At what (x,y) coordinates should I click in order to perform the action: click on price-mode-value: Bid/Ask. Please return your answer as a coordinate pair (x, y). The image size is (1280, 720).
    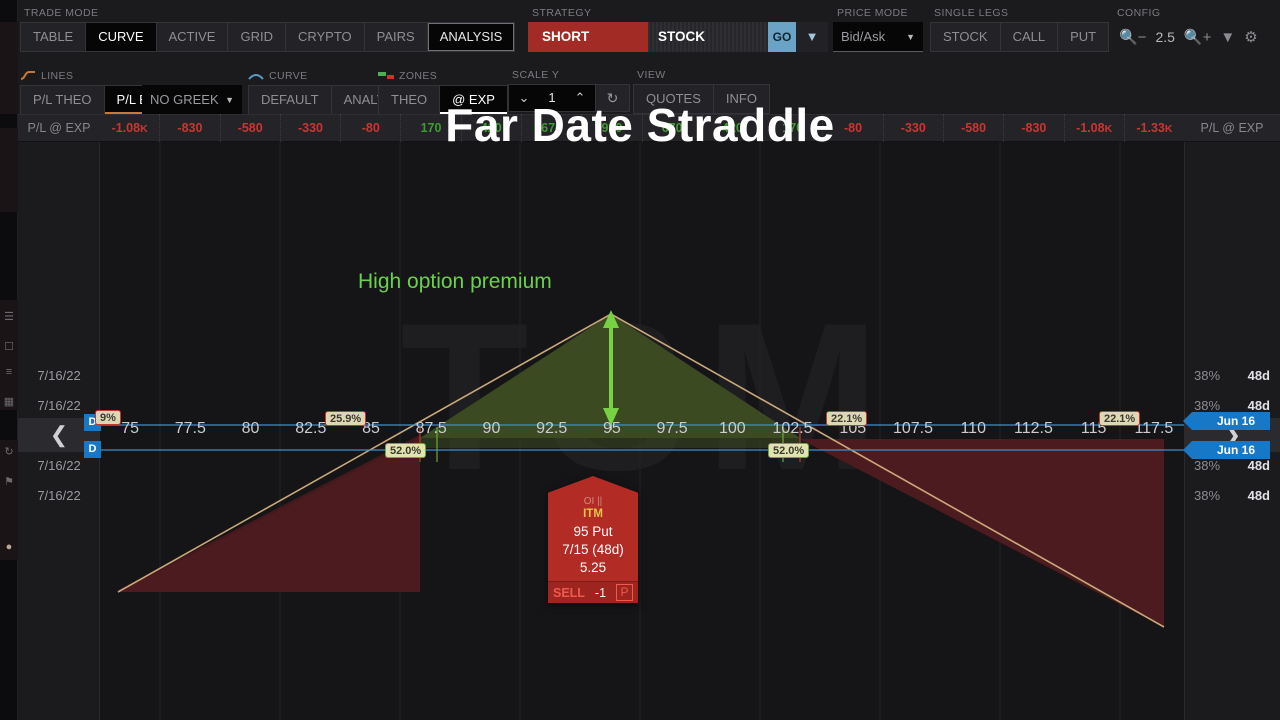
    Looking at the image, I should click on (863, 36).